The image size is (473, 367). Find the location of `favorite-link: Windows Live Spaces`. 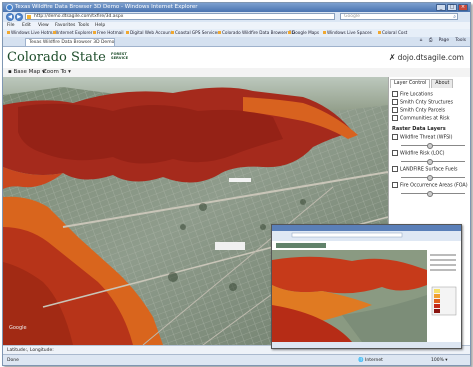

favorite-link: Windows Live Spaces is located at coordinates (347, 32).